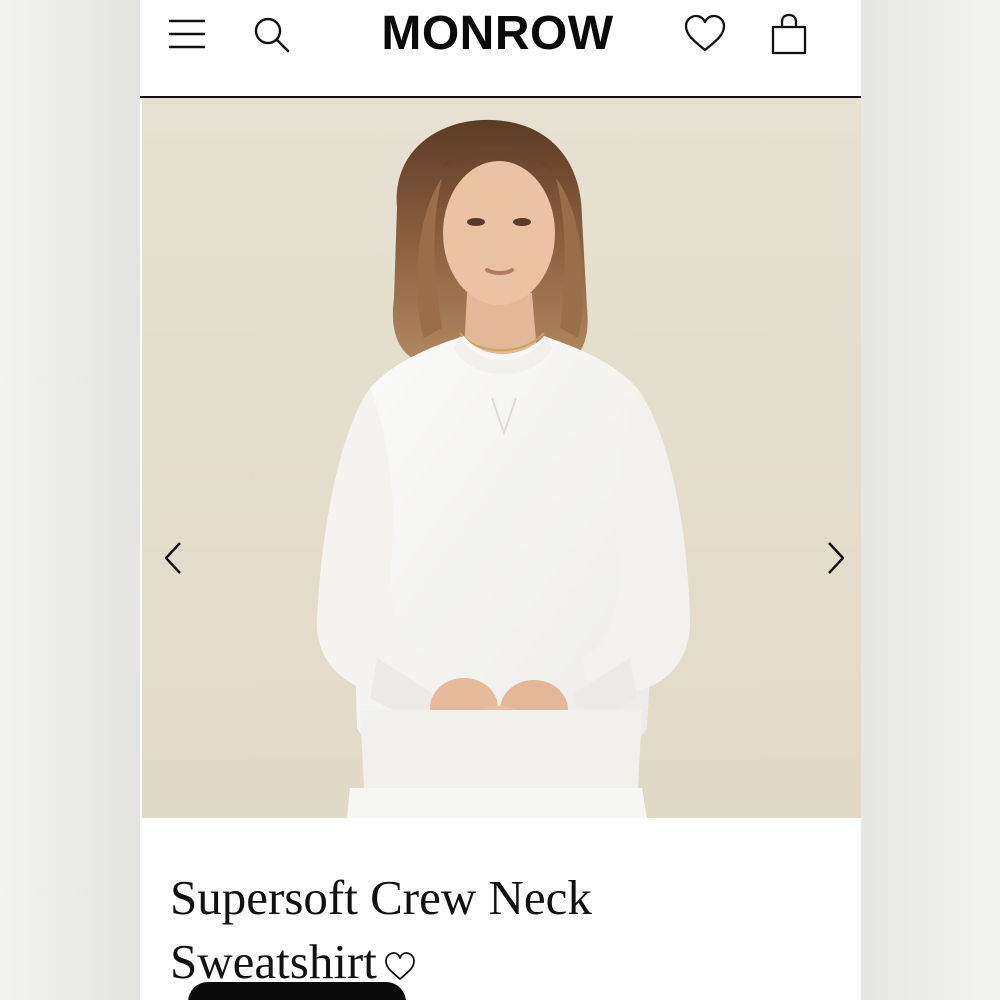  I want to click on product-title-line-2-text: Sweatshirt, so click(273, 961).